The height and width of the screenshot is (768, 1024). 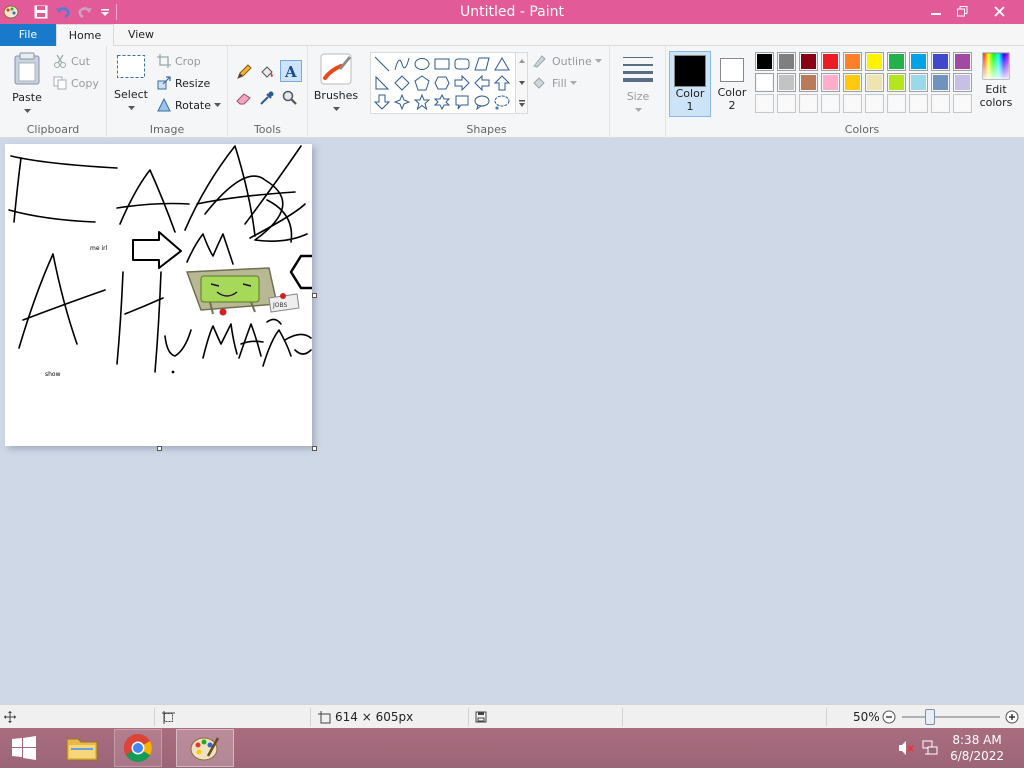 I want to click on line-shape-icon, so click(x=382, y=64).